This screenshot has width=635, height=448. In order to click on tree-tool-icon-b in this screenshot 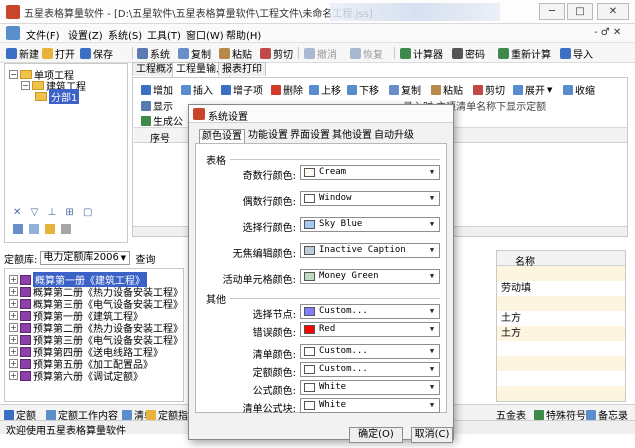, I will do `click(34, 229)`.